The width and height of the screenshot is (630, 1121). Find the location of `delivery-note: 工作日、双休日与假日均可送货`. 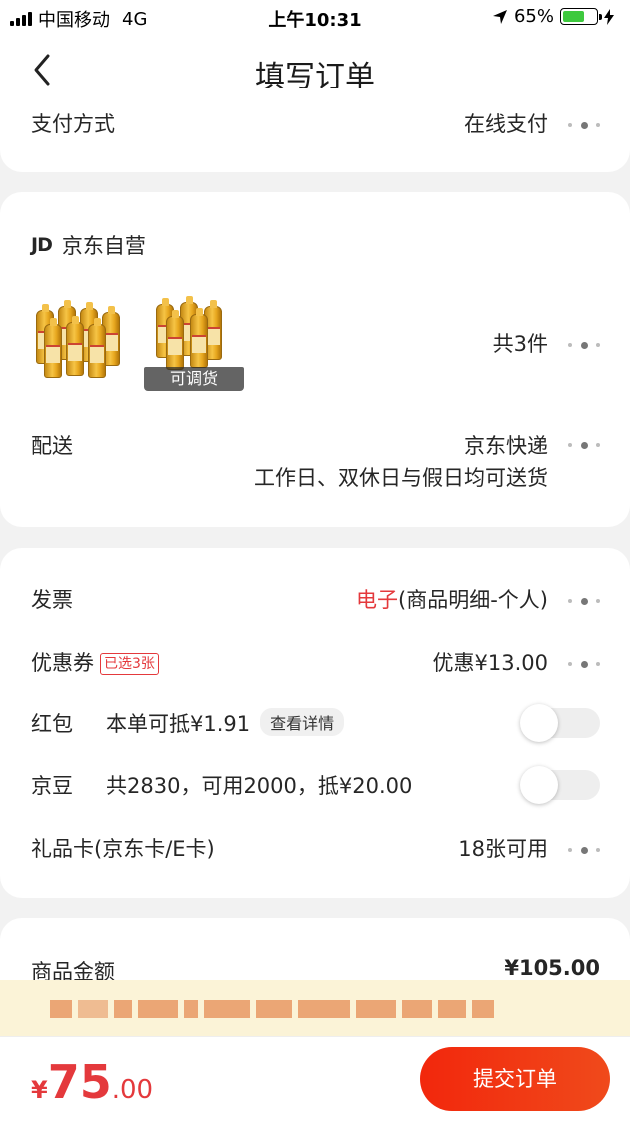

delivery-note: 工作日、双休日与假日均可送货 is located at coordinates (401, 478).